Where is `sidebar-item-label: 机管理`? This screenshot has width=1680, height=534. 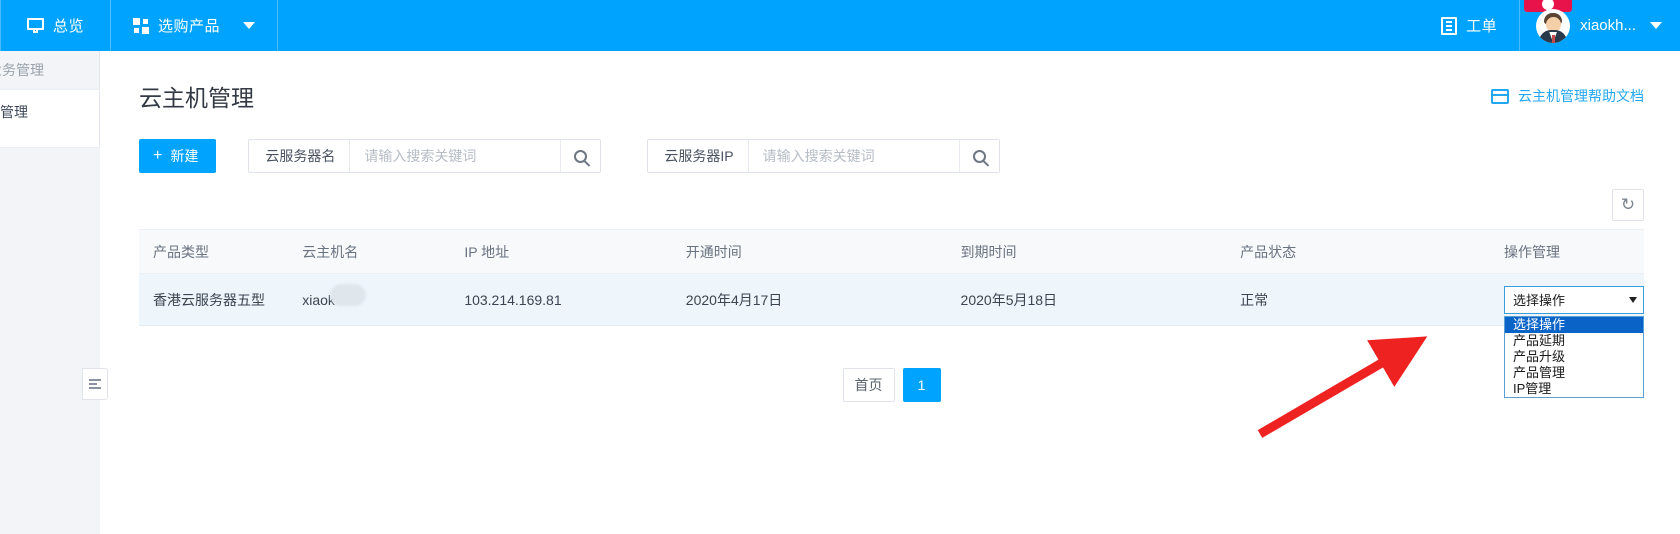
sidebar-item-label: 机管理 is located at coordinates (14, 112).